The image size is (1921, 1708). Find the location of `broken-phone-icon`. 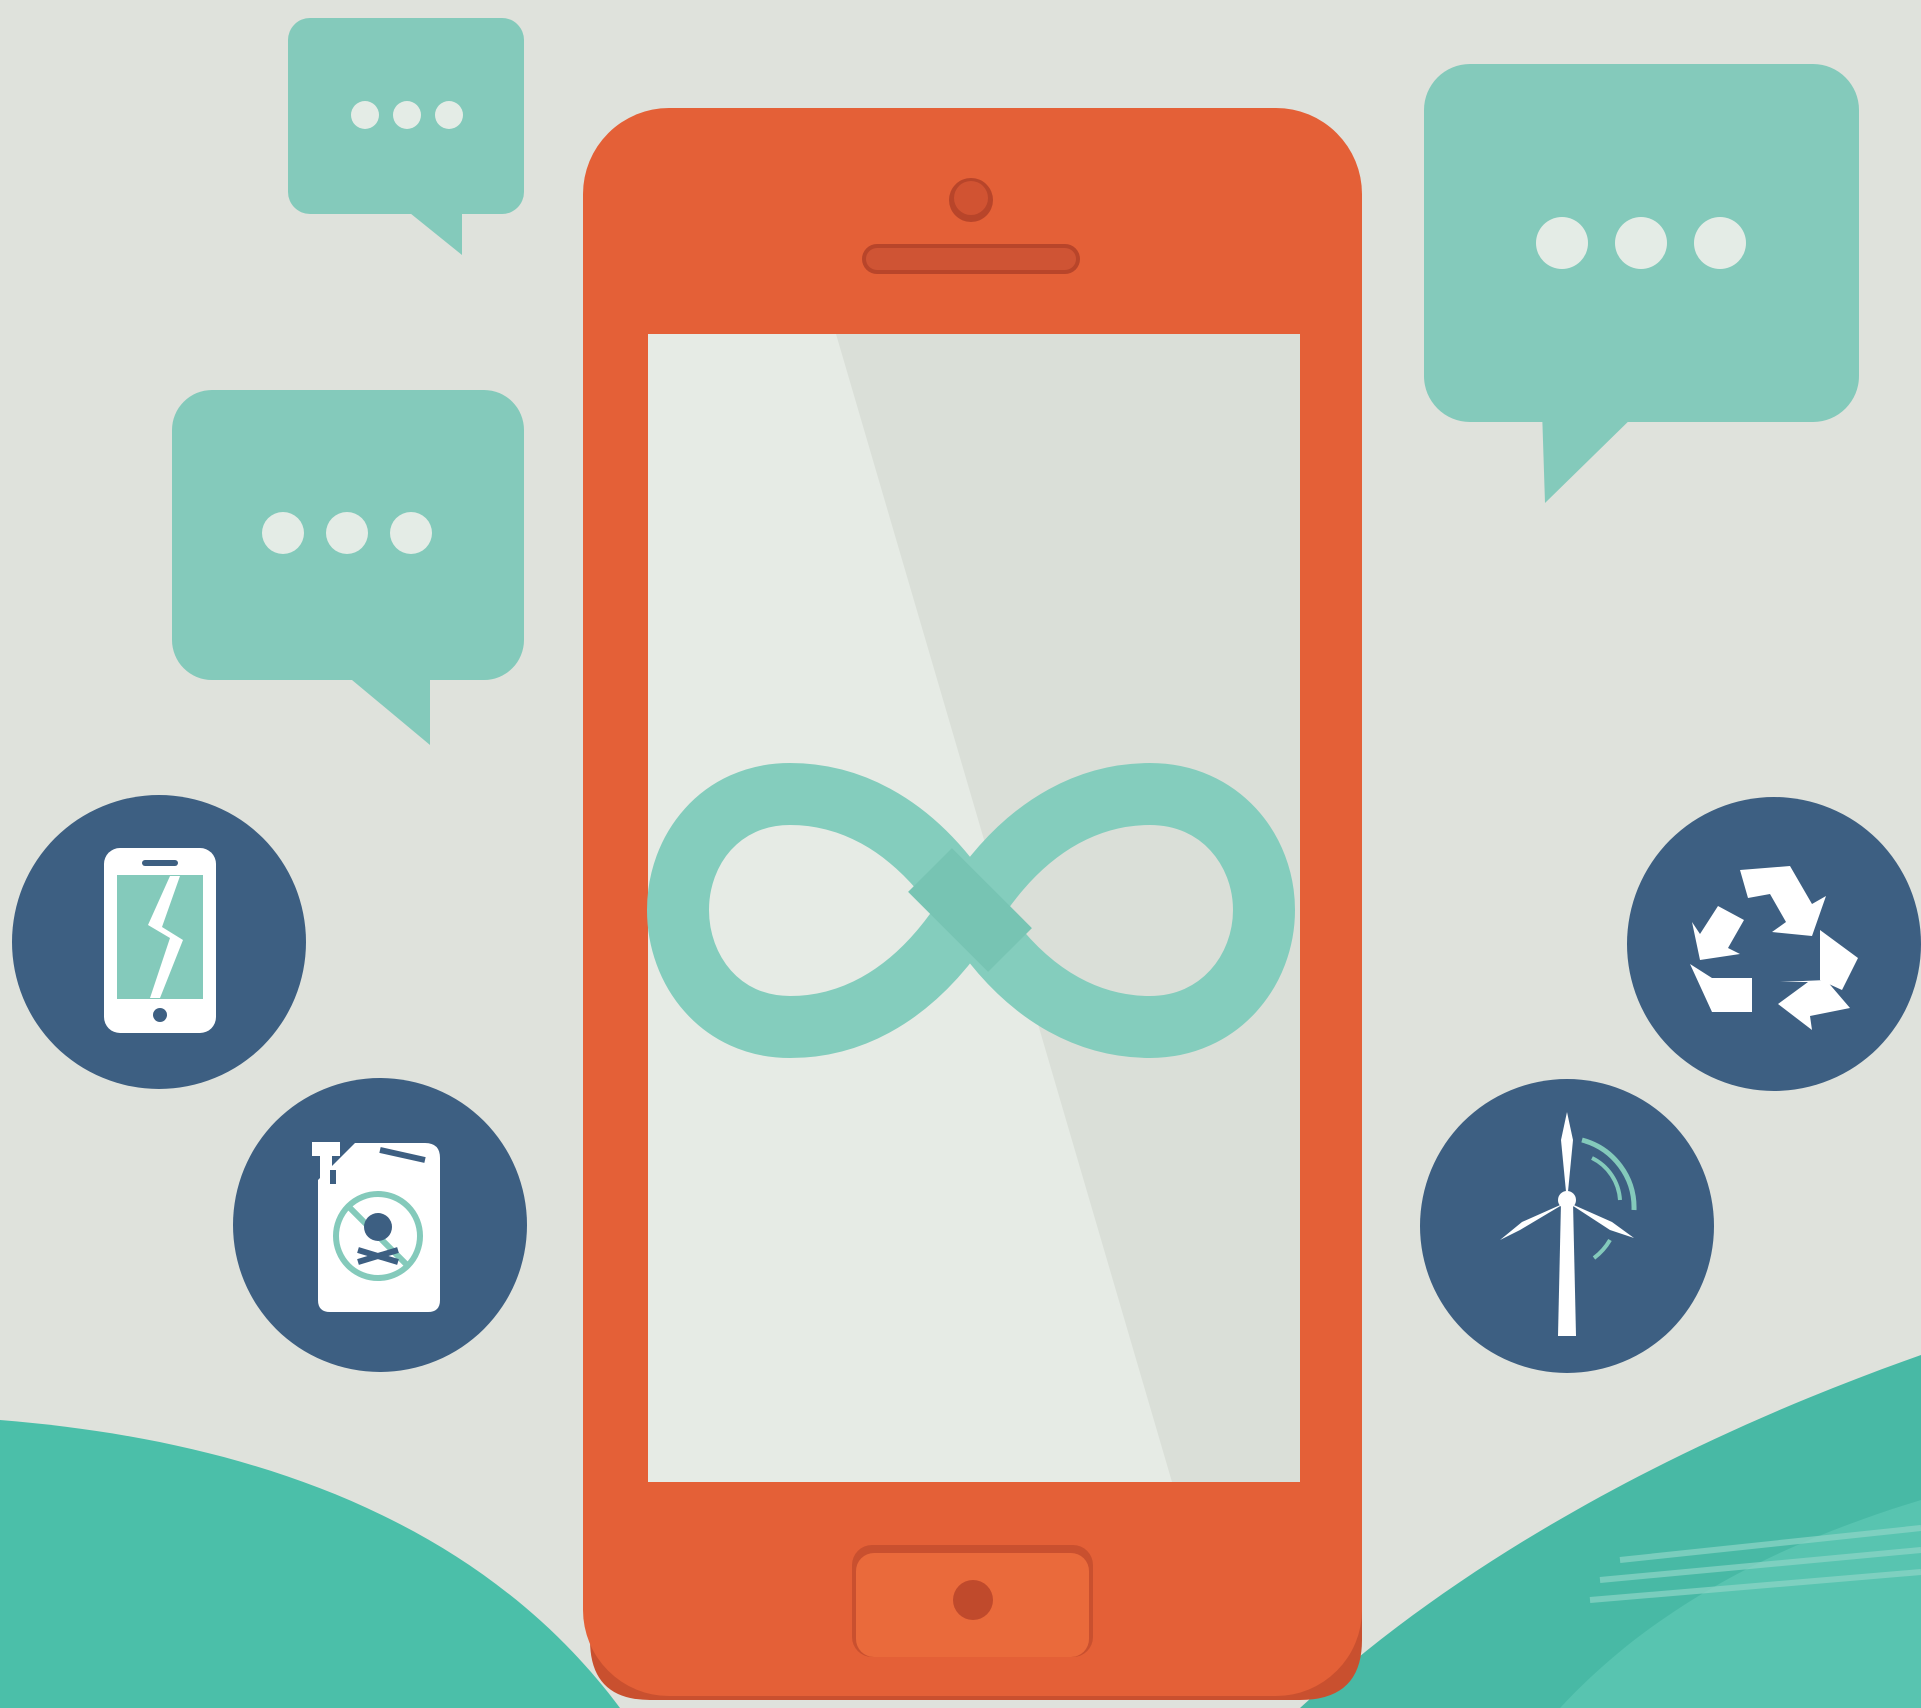

broken-phone-icon is located at coordinates (160, 940).